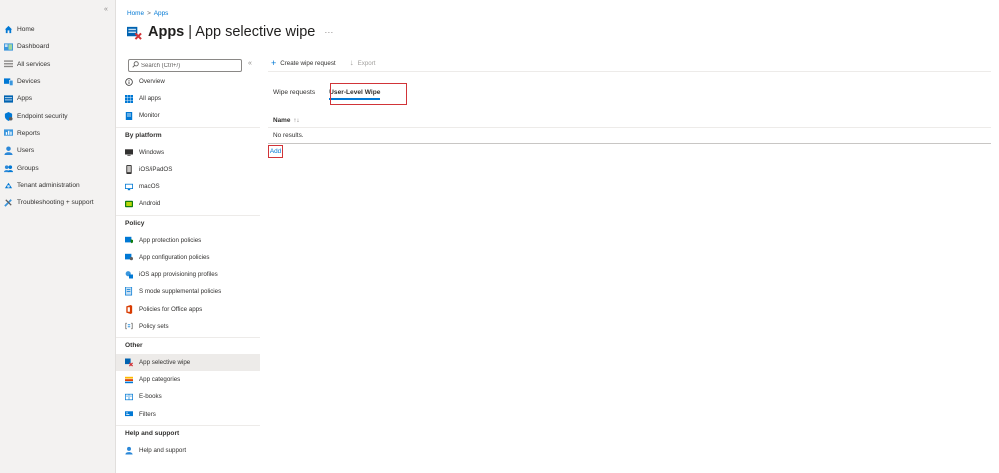 This screenshot has width=999, height=473. Describe the element at coordinates (296, 120) in the screenshot. I see `sort-icon: ↑↓` at that location.